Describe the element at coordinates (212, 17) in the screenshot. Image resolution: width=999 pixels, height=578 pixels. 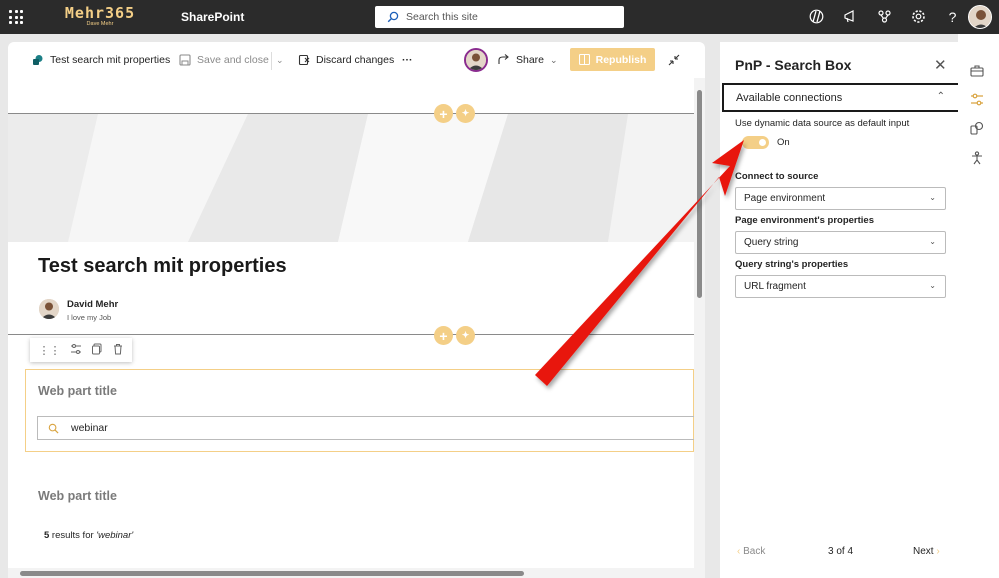
I see `app-name-link: SharePoint` at that location.